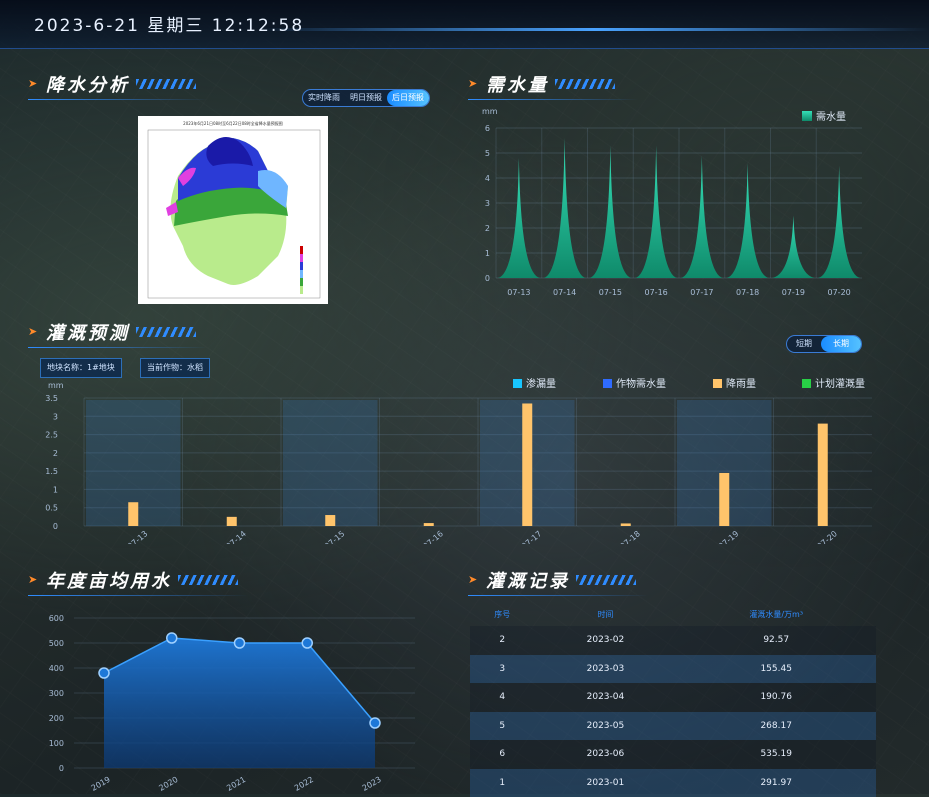 This screenshot has width=929, height=797. I want to click on demand-legend-swatch, so click(807, 116).